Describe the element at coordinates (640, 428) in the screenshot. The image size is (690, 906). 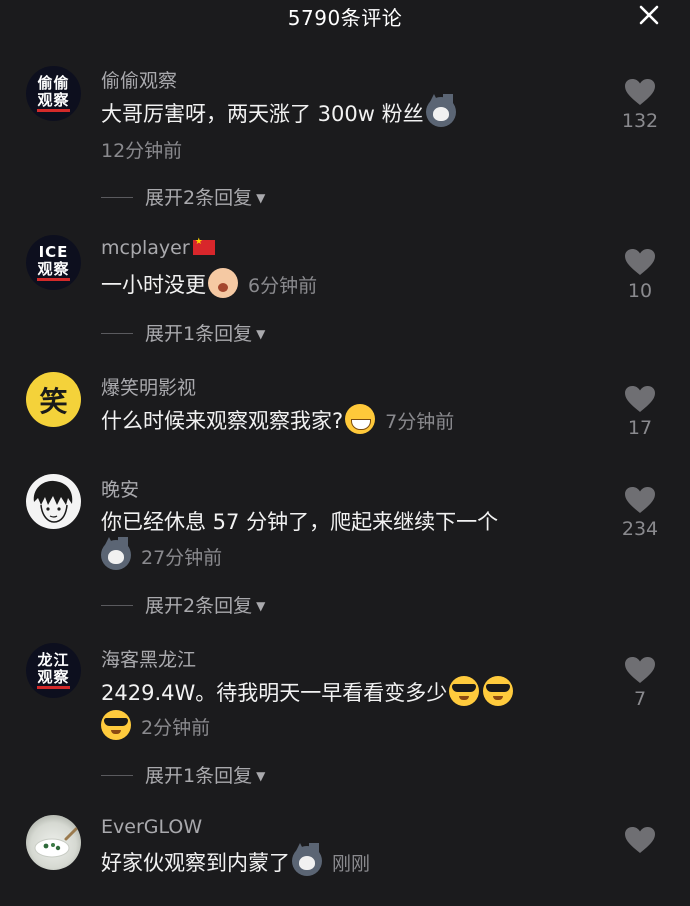
I see `like-count: 17` at that location.